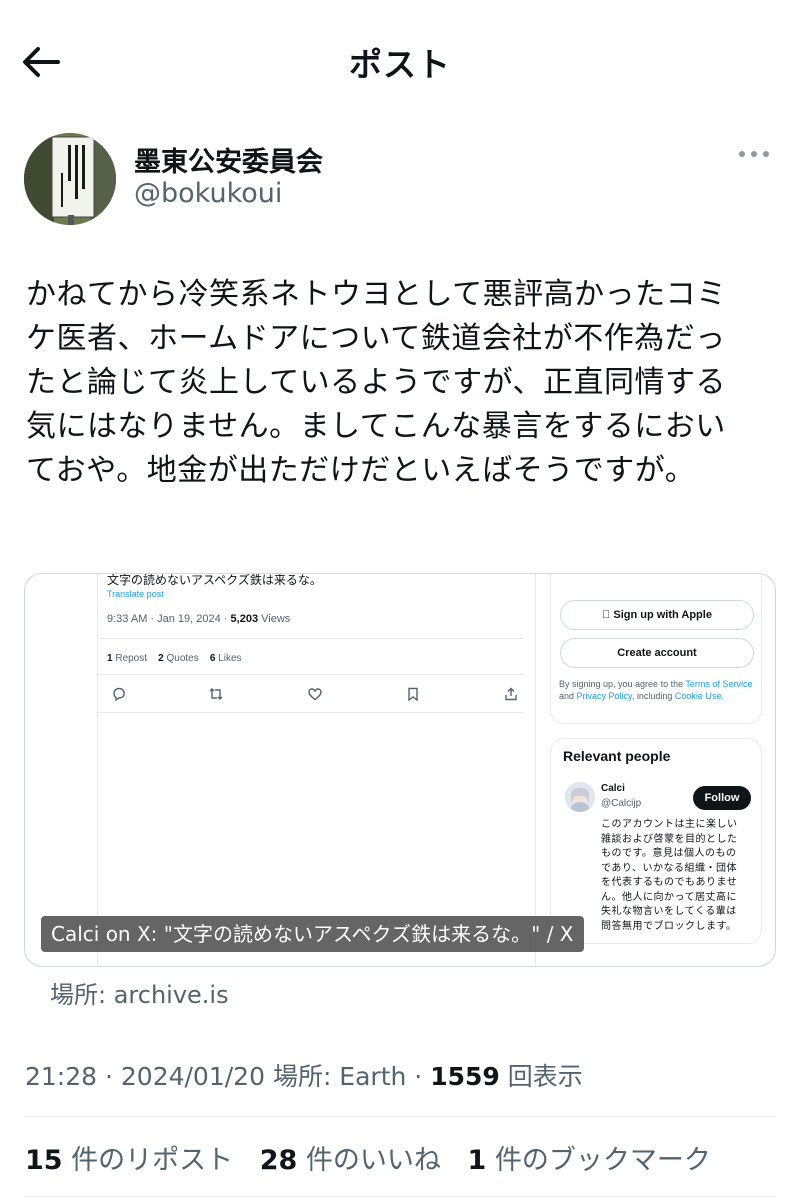 Image resolution: width=800 pixels, height=1200 pixels. What do you see at coordinates (228, 159) in the screenshot?
I see `author-name: 墨東公安委員会` at bounding box center [228, 159].